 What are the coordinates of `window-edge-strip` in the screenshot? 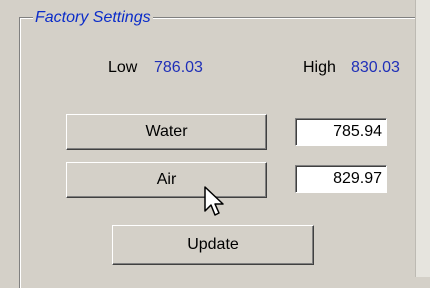 It's located at (422, 138).